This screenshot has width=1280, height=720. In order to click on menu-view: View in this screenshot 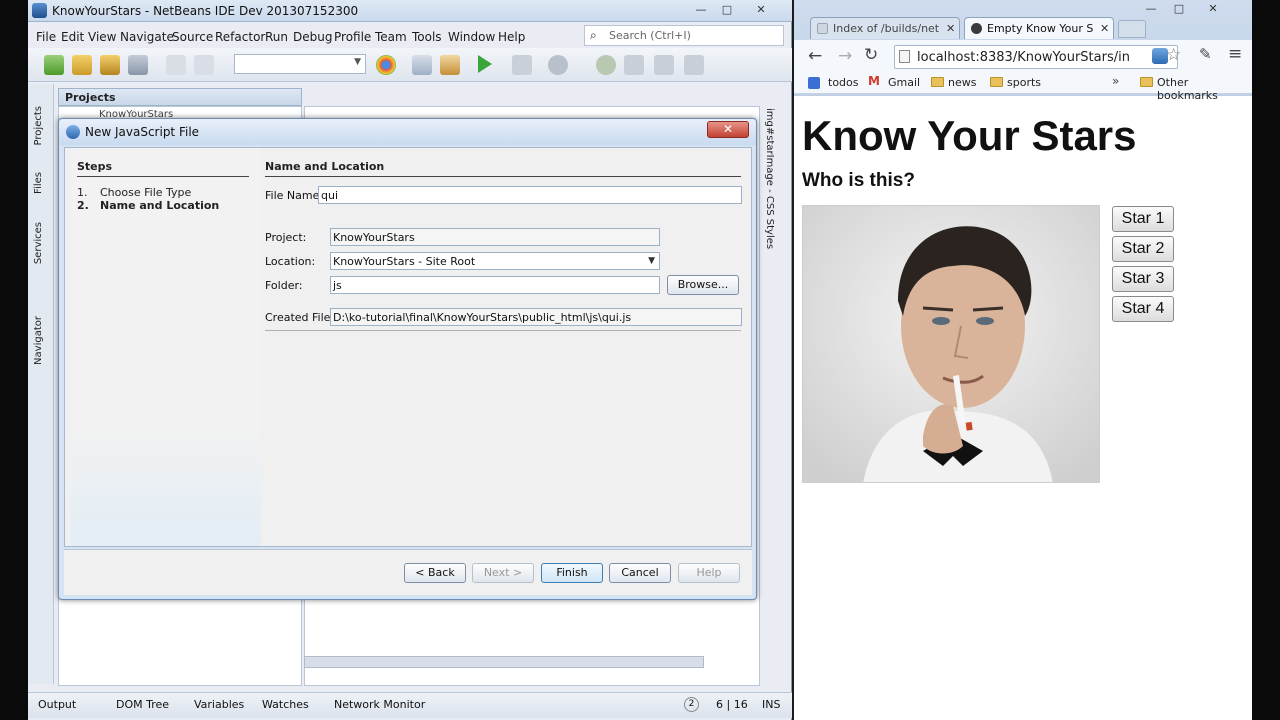, I will do `click(102, 37)`.